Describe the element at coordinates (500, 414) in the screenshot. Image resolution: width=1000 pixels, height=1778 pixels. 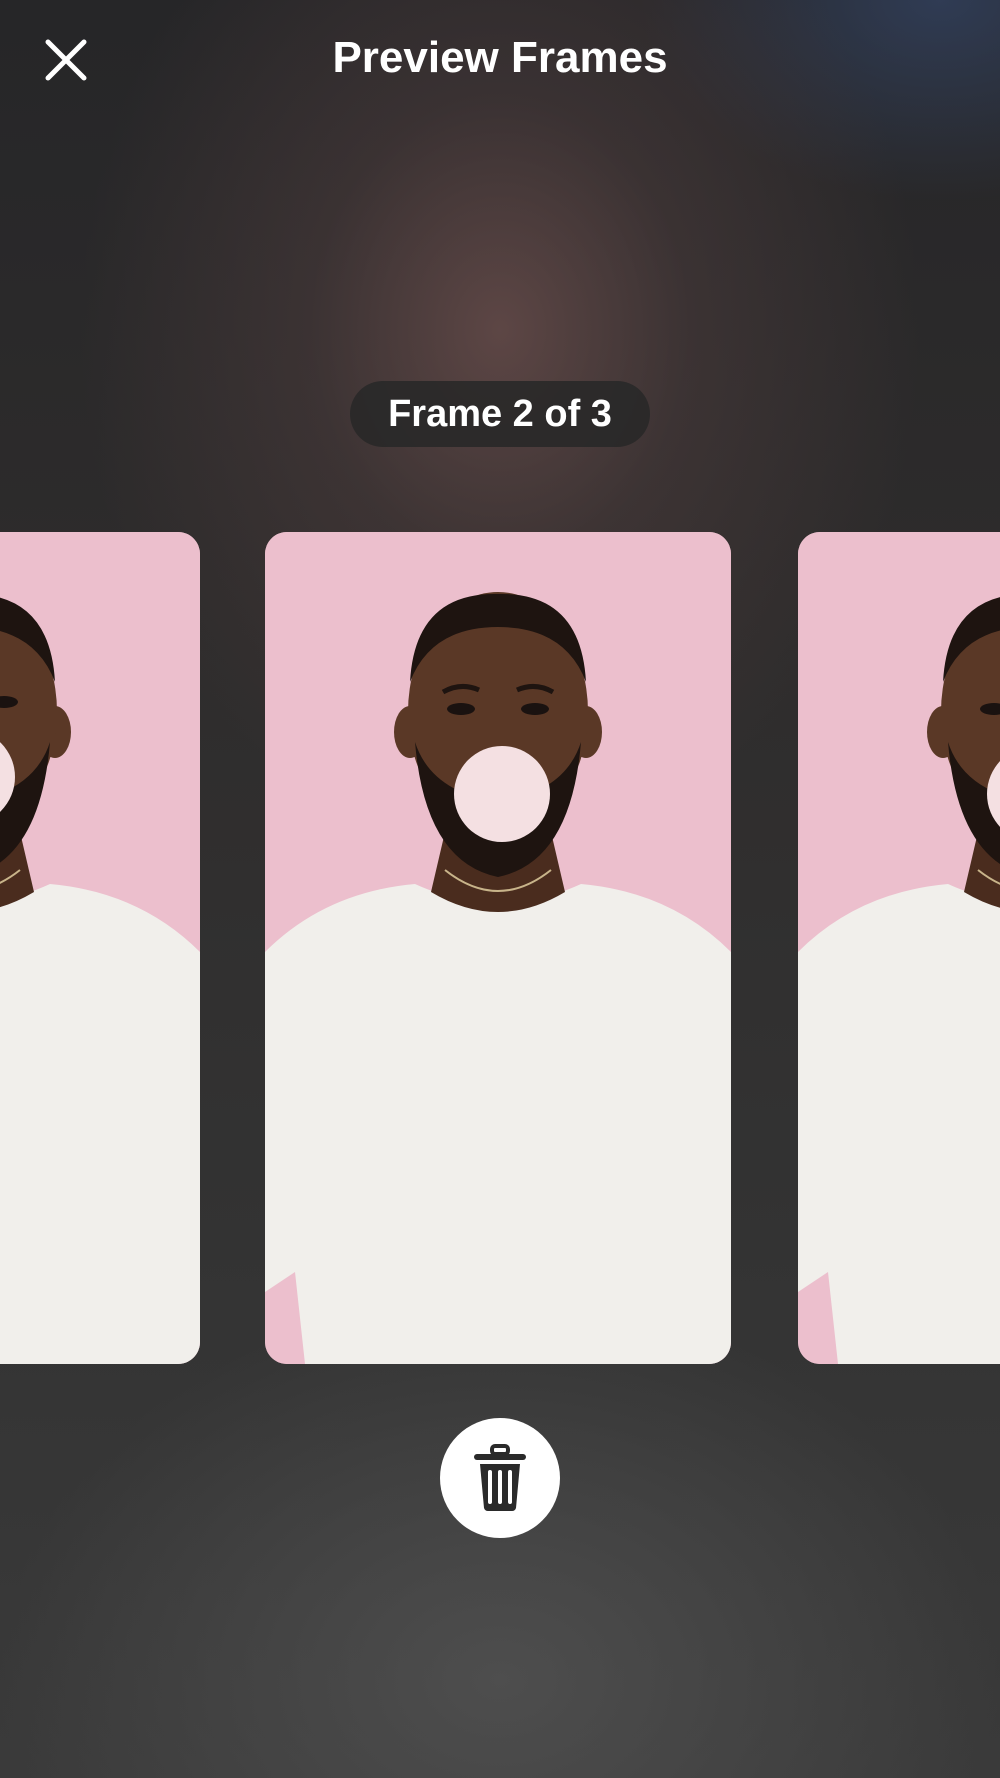
I see `frame-counter-badge: Frame 2 of 3` at that location.